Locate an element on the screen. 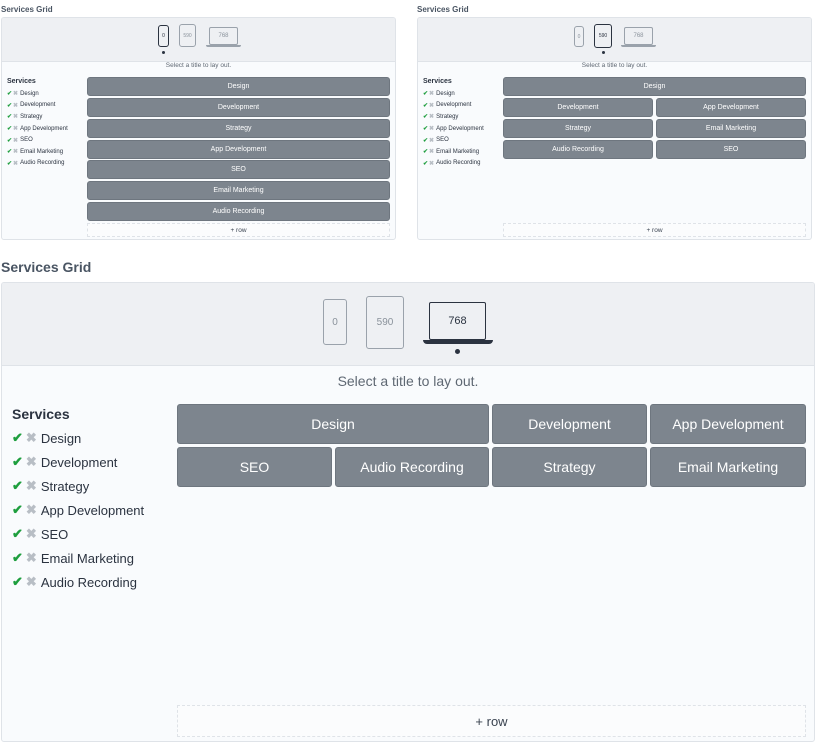 The width and height of the screenshot is (816, 755). phone-width-label: 0 is located at coordinates (163, 36).